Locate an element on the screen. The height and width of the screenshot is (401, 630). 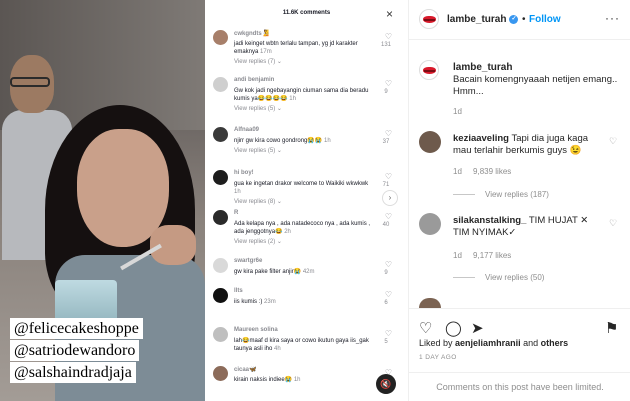
view-replies-link: View replies (2) ⌄ is located at coordinates (258, 241).